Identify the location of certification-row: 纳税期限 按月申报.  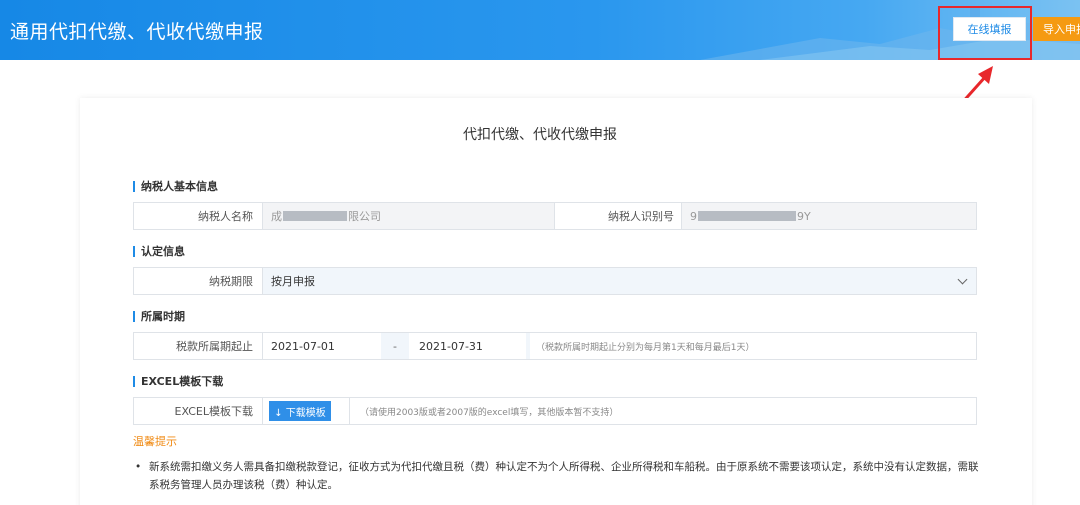
(555, 281).